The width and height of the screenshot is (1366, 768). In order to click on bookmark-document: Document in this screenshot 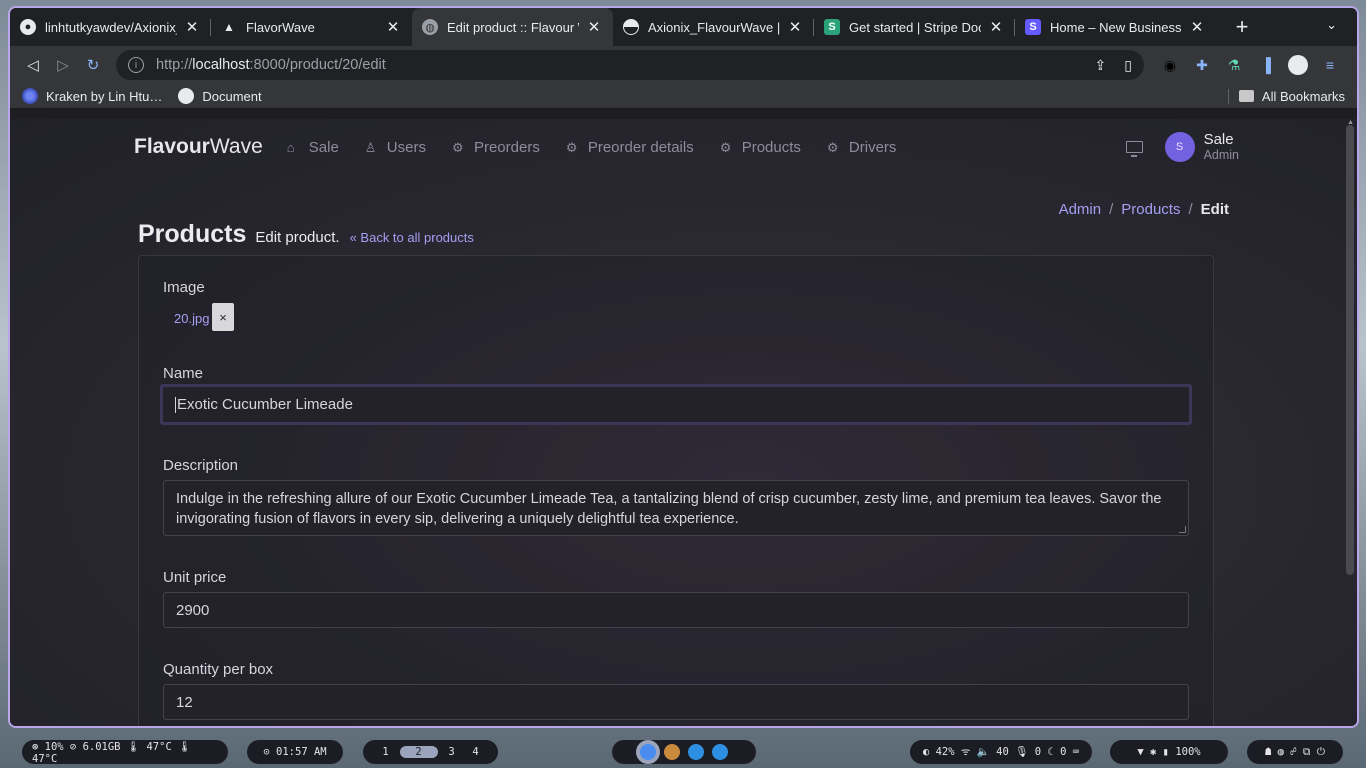, I will do `click(220, 96)`.